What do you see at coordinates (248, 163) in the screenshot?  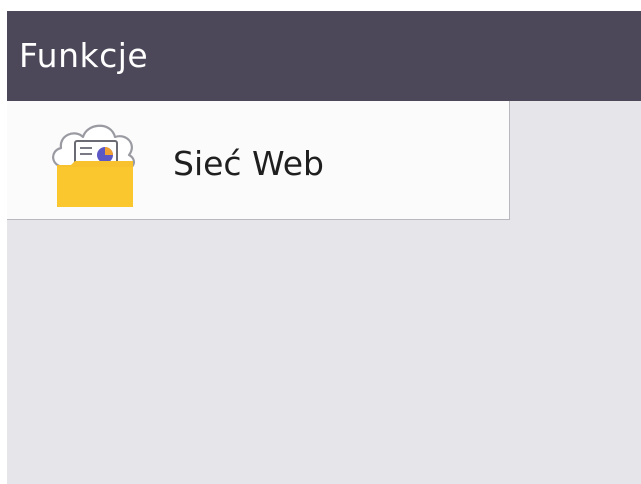 I see `menu-item-label: Sieć Web` at bounding box center [248, 163].